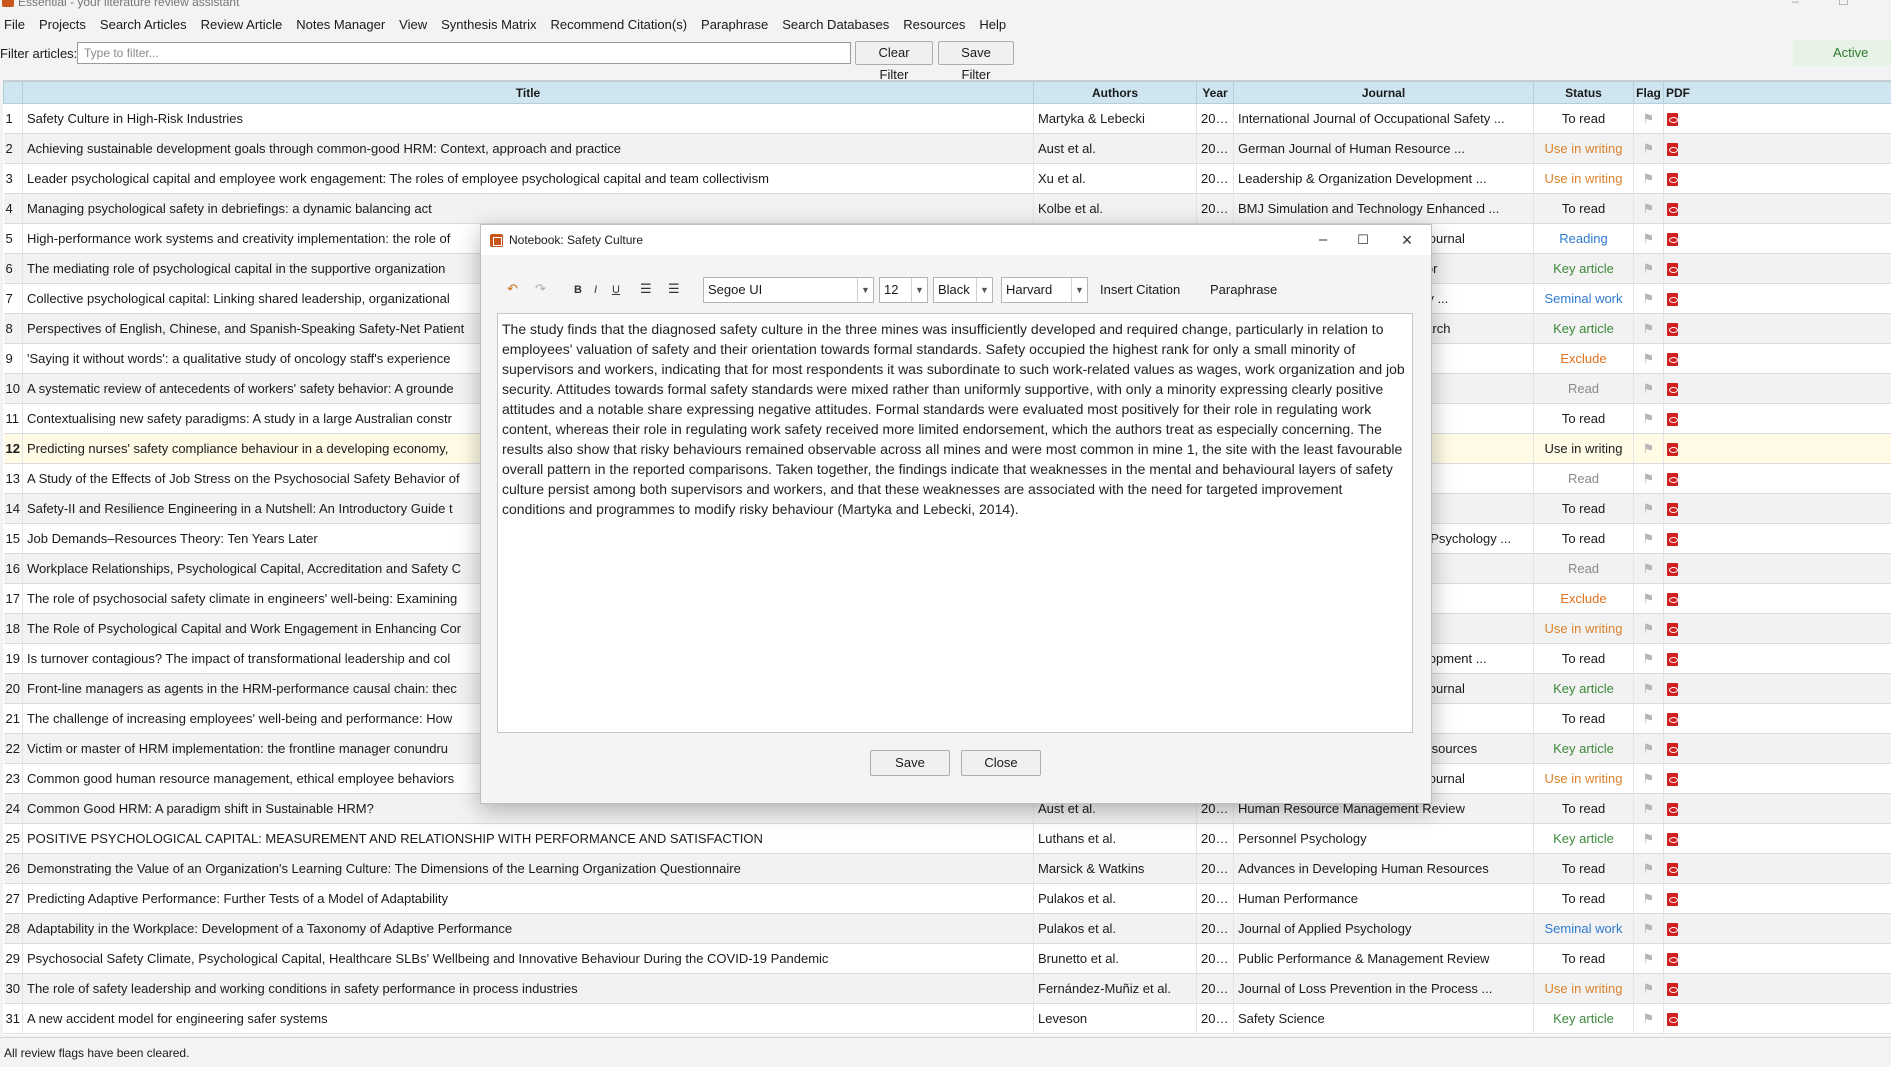  Describe the element at coordinates (540, 289) in the screenshot. I see `redo-icon: ↷` at that location.